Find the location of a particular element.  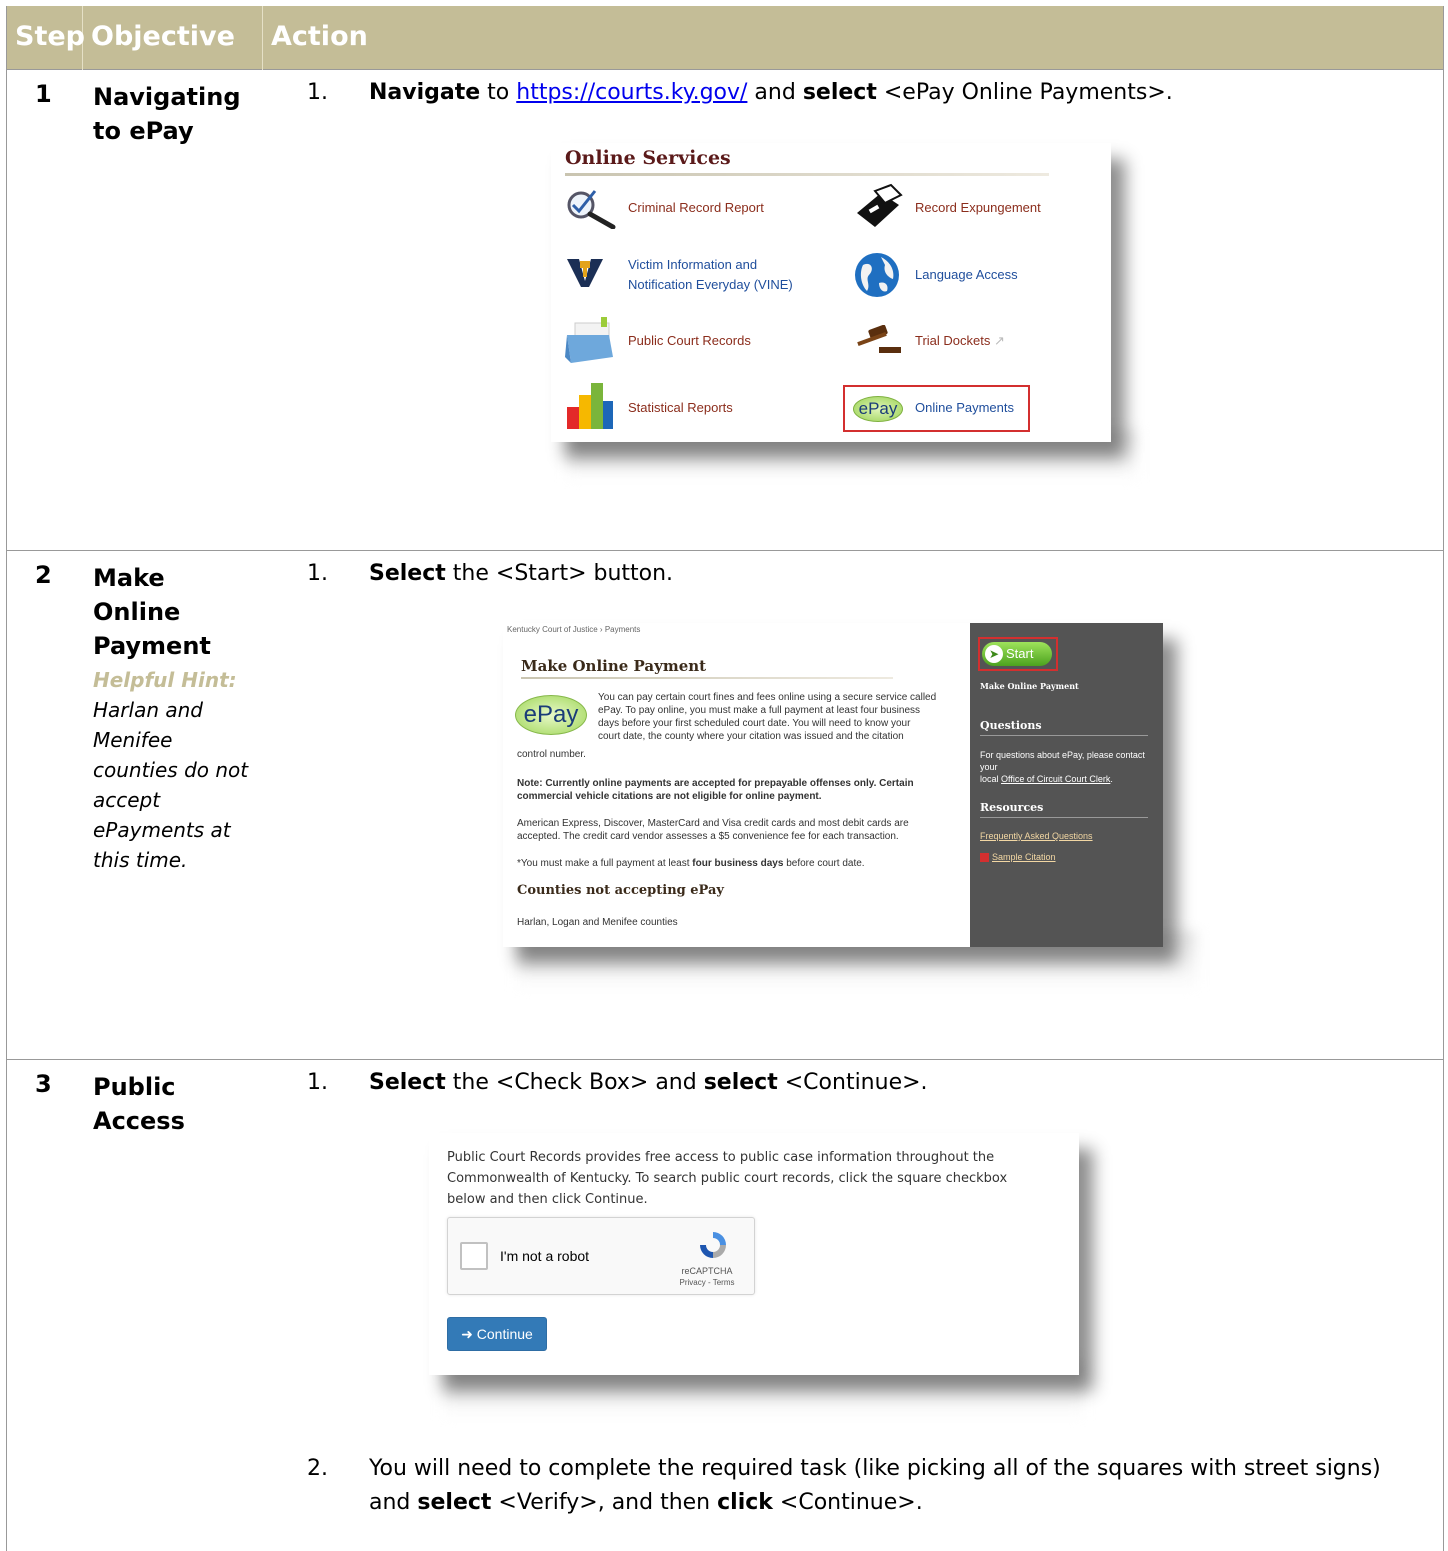

sidebar-make-payment: Make Online Payment is located at coordinates (1029, 686).